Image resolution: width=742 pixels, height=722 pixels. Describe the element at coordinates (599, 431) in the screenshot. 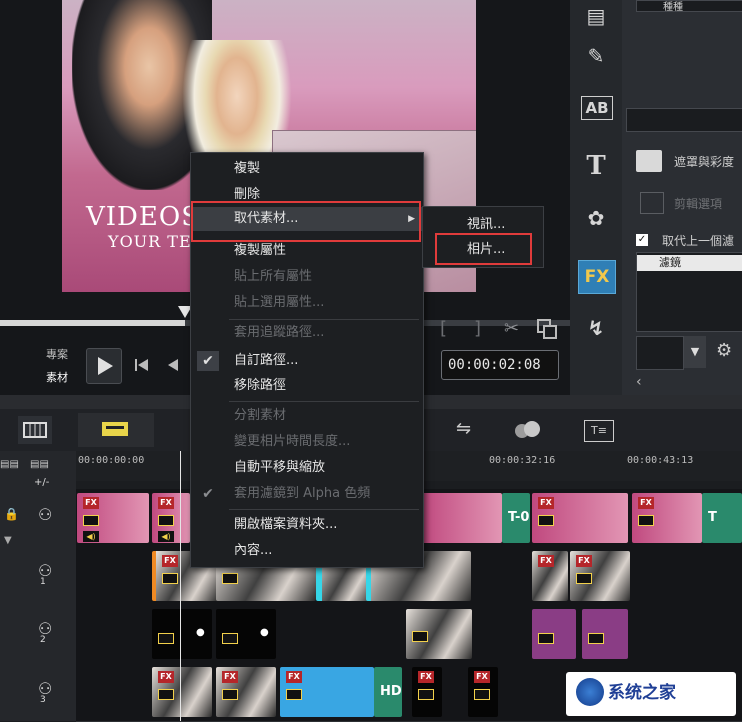

I see `subtitle-tool-icon: T≡` at that location.